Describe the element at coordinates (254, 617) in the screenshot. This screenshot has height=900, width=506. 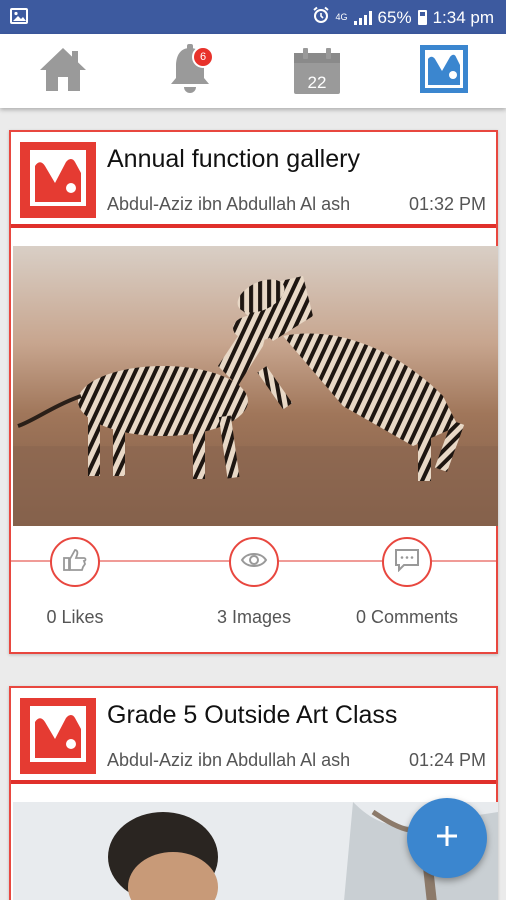
I see `images-count: 3 Images` at that location.